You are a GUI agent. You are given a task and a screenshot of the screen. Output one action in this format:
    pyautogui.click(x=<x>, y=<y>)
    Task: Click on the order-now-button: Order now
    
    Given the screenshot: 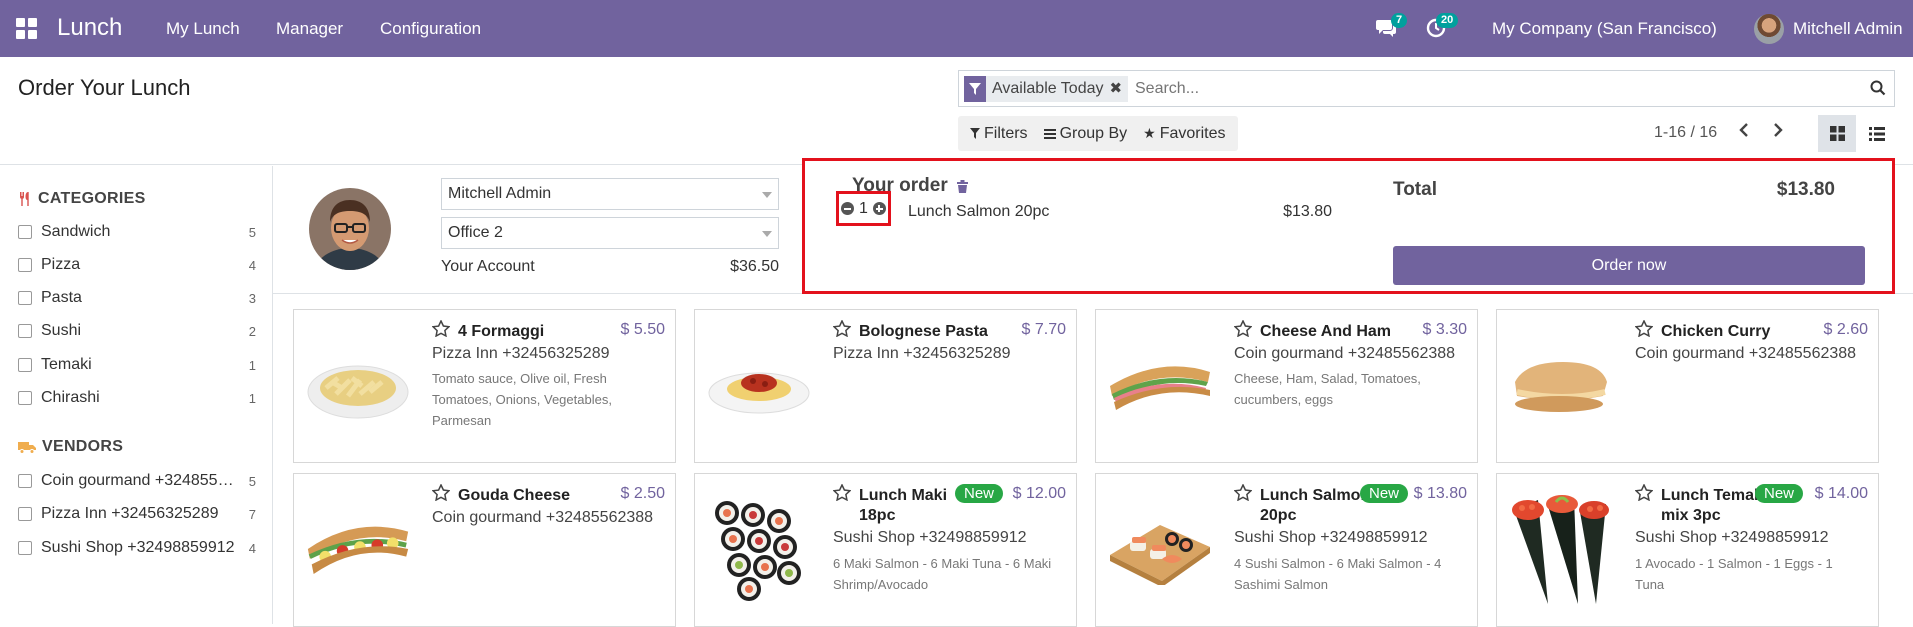 What is the action you would take?
    pyautogui.click(x=1629, y=265)
    